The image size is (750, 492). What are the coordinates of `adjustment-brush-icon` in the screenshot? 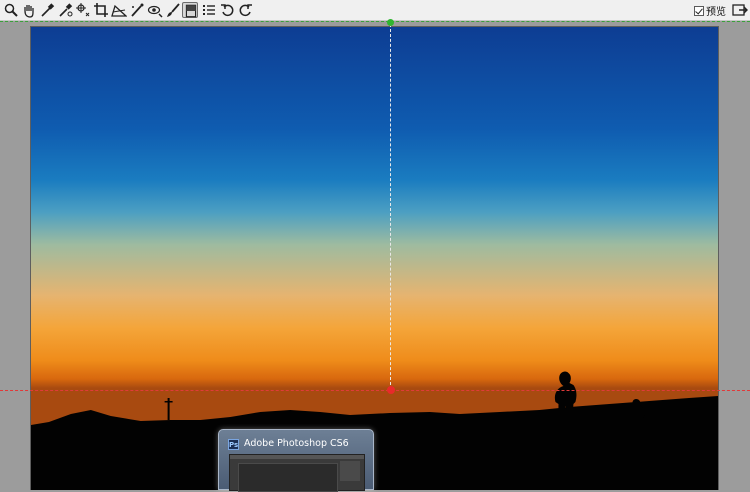 It's located at (173, 10).